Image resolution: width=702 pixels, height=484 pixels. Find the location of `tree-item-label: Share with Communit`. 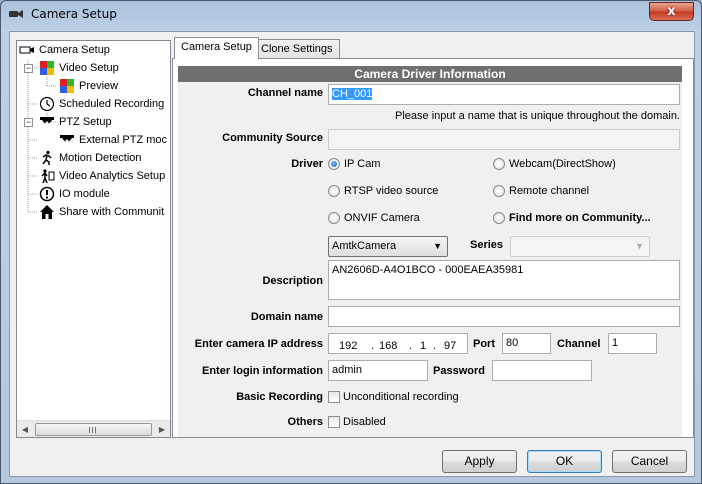

tree-item-label: Share with Communit is located at coordinates (112, 212).